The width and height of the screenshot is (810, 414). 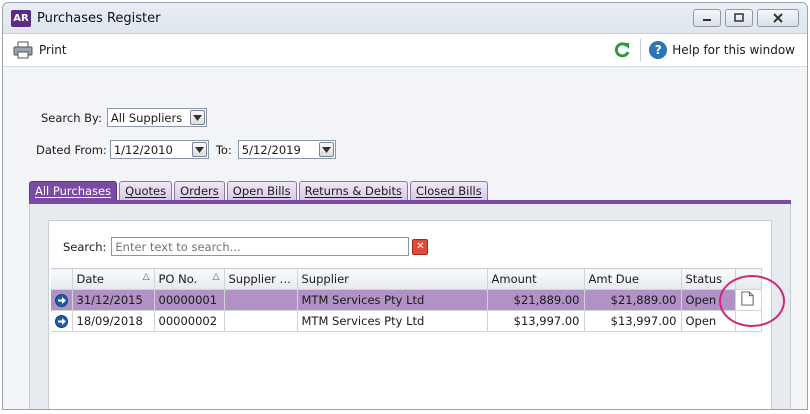 I want to click on dated-from-field: 1/12/2010, so click(x=159, y=149).